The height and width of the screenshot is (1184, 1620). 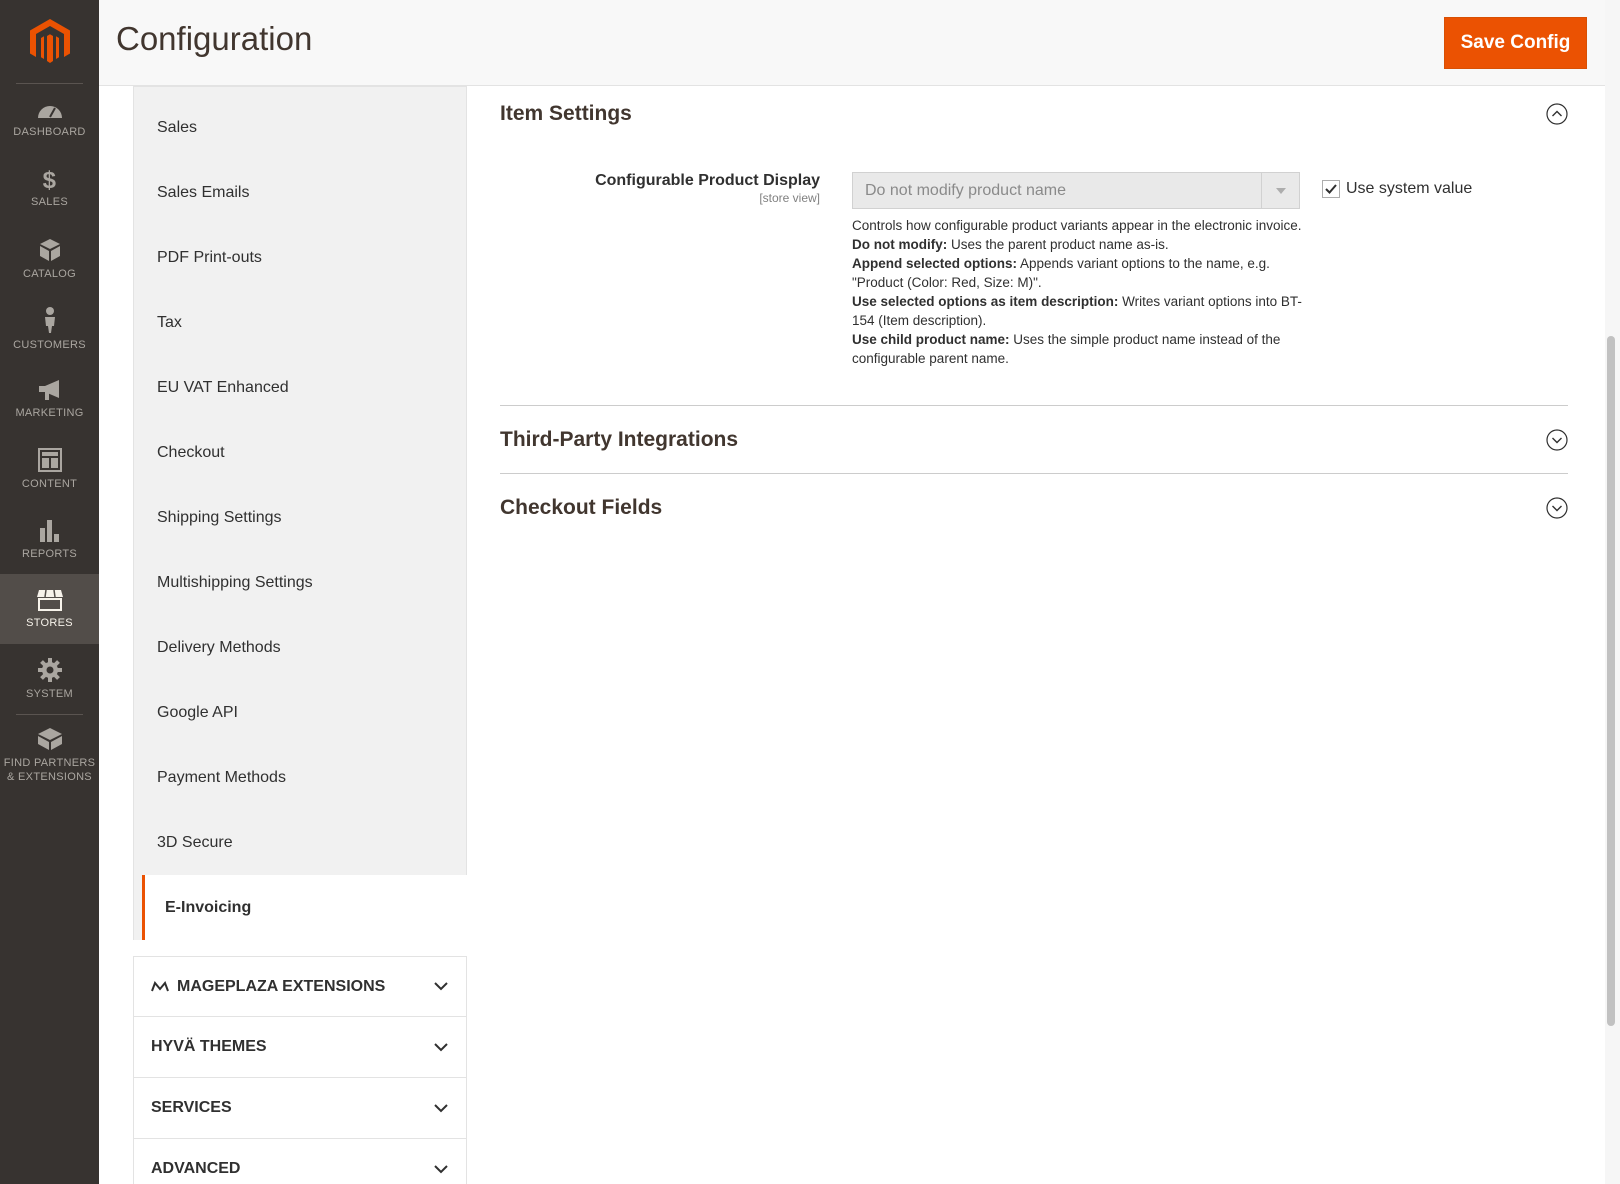 I want to click on cube-icon, so click(x=49, y=249).